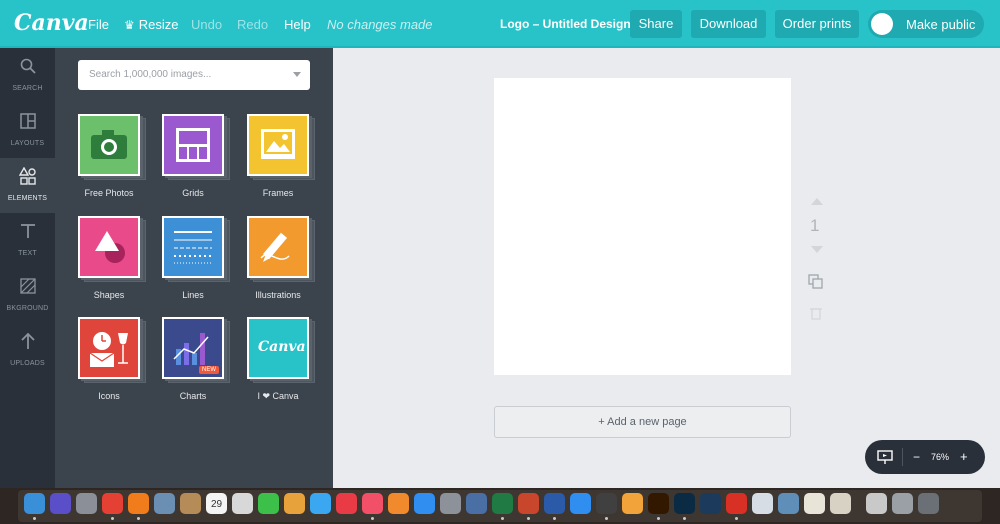 Image resolution: width=1000 pixels, height=524 pixels. Describe the element at coordinates (151, 24) in the screenshot. I see `menu-resize: ♛ Resize` at that location.